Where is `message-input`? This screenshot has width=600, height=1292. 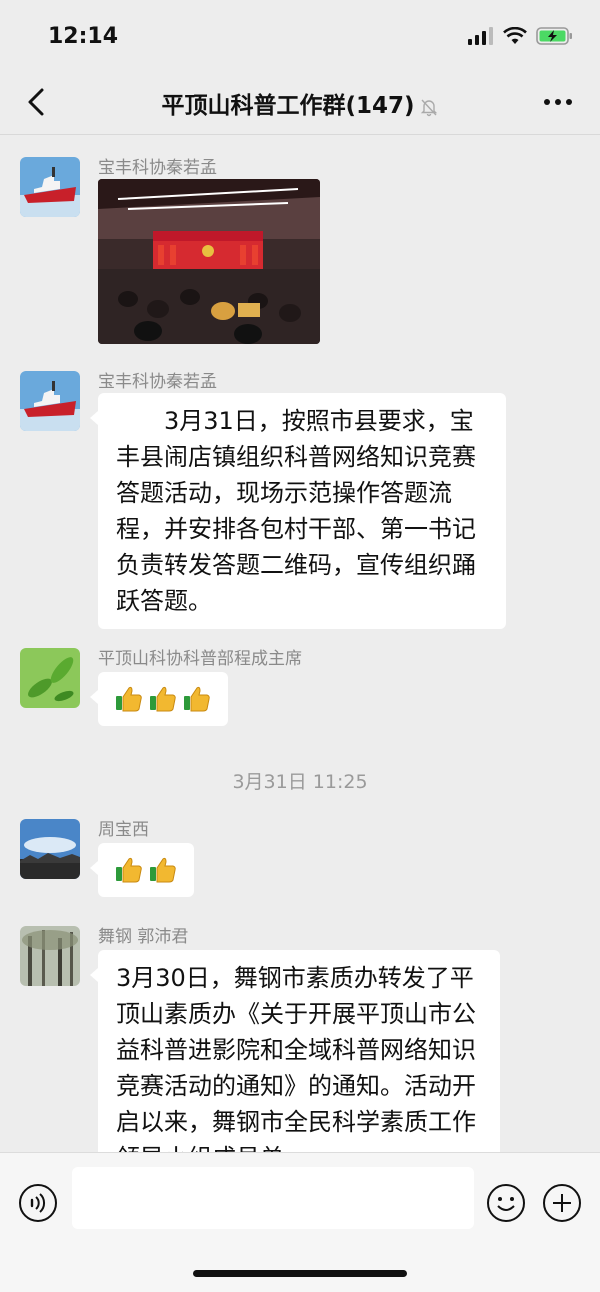
message-input is located at coordinates (273, 1198).